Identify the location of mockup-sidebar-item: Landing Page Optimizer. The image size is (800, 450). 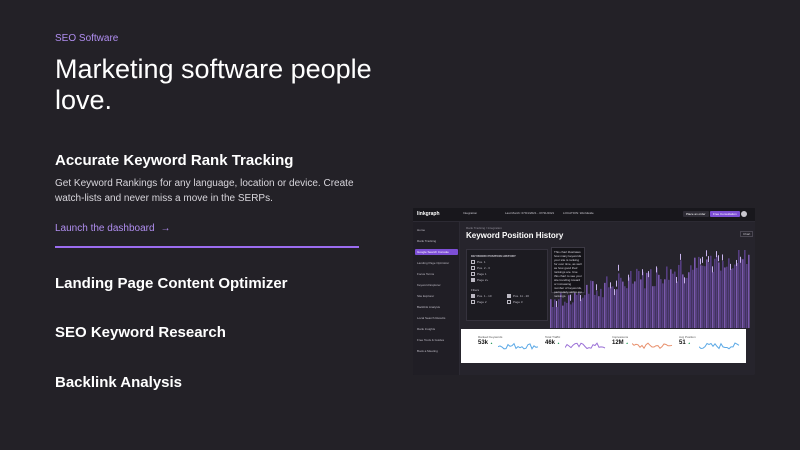
(433, 263).